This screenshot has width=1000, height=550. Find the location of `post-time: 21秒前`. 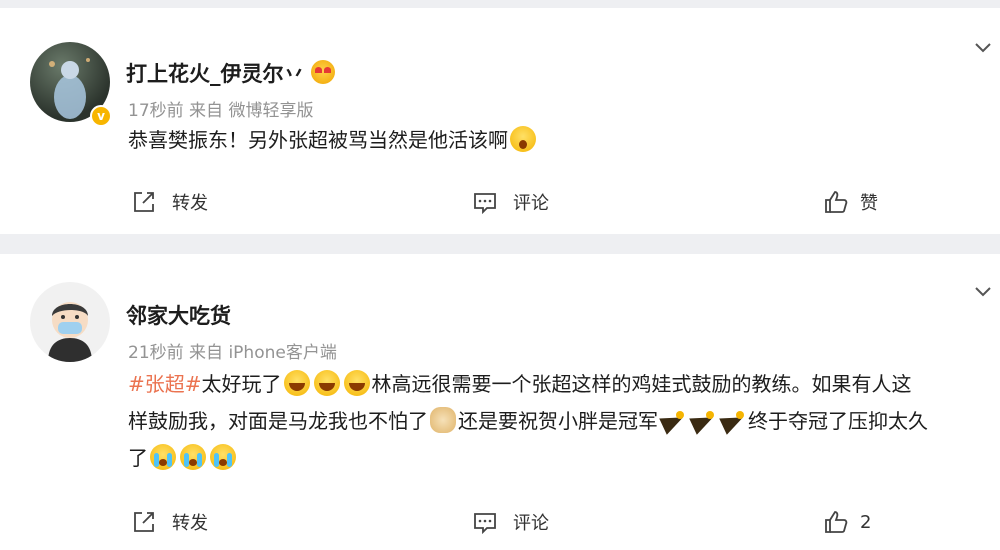

post-time: 21秒前 is located at coordinates (156, 353).